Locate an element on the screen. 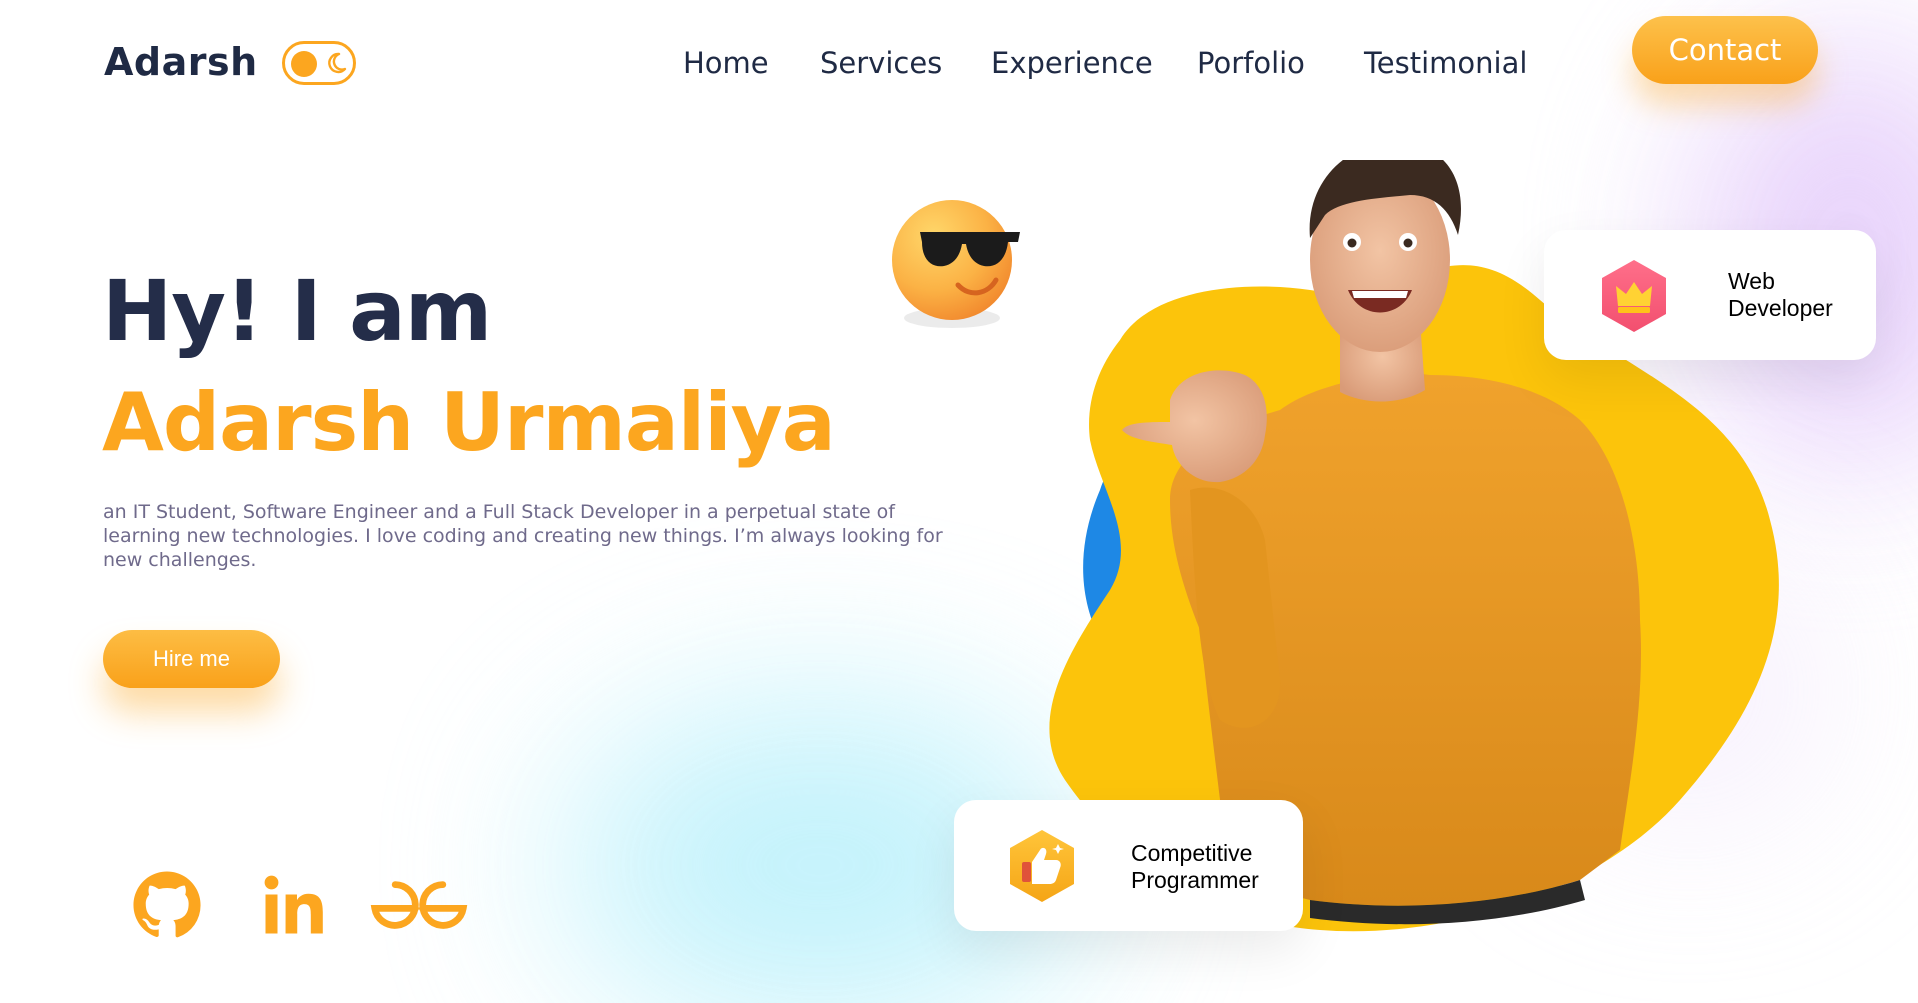 The width and height of the screenshot is (1918, 1003). web-developer-line1: Web is located at coordinates (1751, 281).